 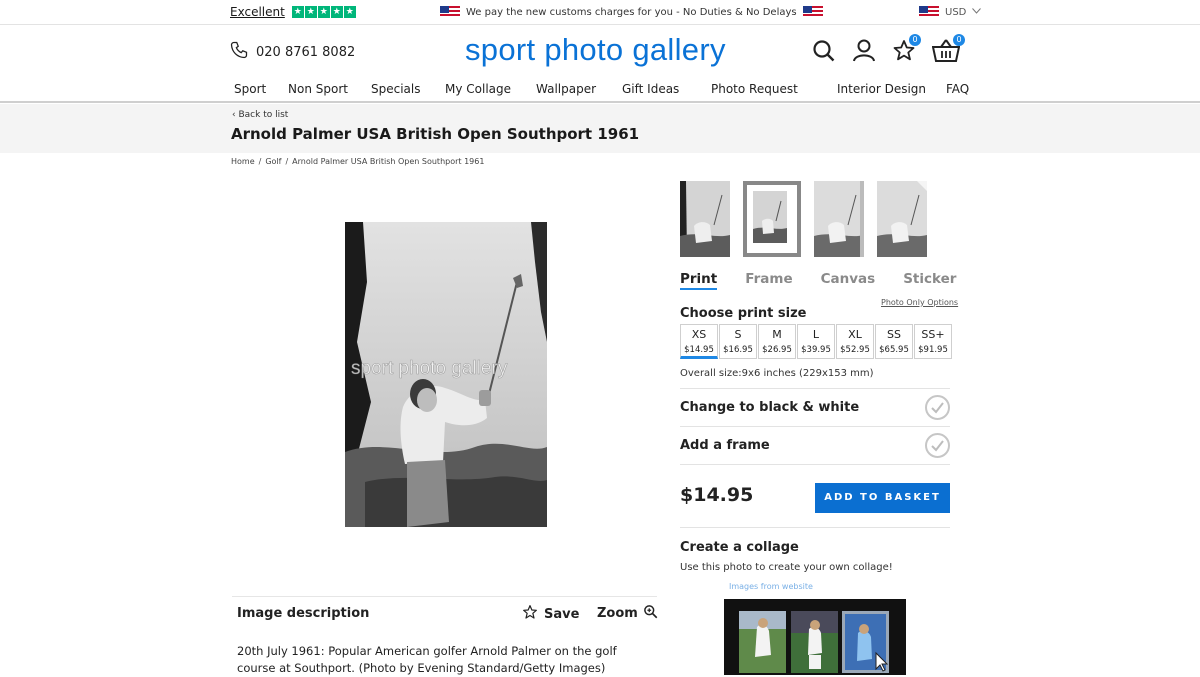 I want to click on thumb-canvas, so click(x=839, y=219).